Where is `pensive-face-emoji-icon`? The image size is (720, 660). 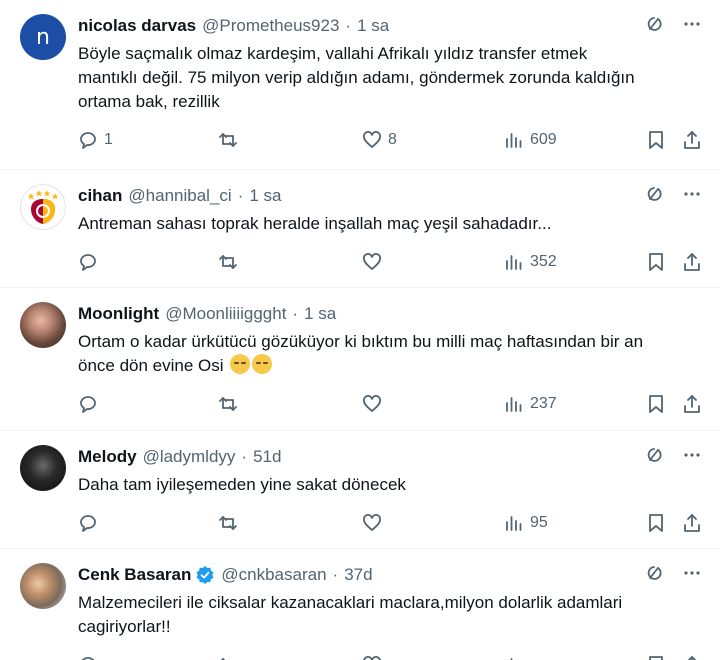
pensive-face-emoji-icon is located at coordinates (262, 364).